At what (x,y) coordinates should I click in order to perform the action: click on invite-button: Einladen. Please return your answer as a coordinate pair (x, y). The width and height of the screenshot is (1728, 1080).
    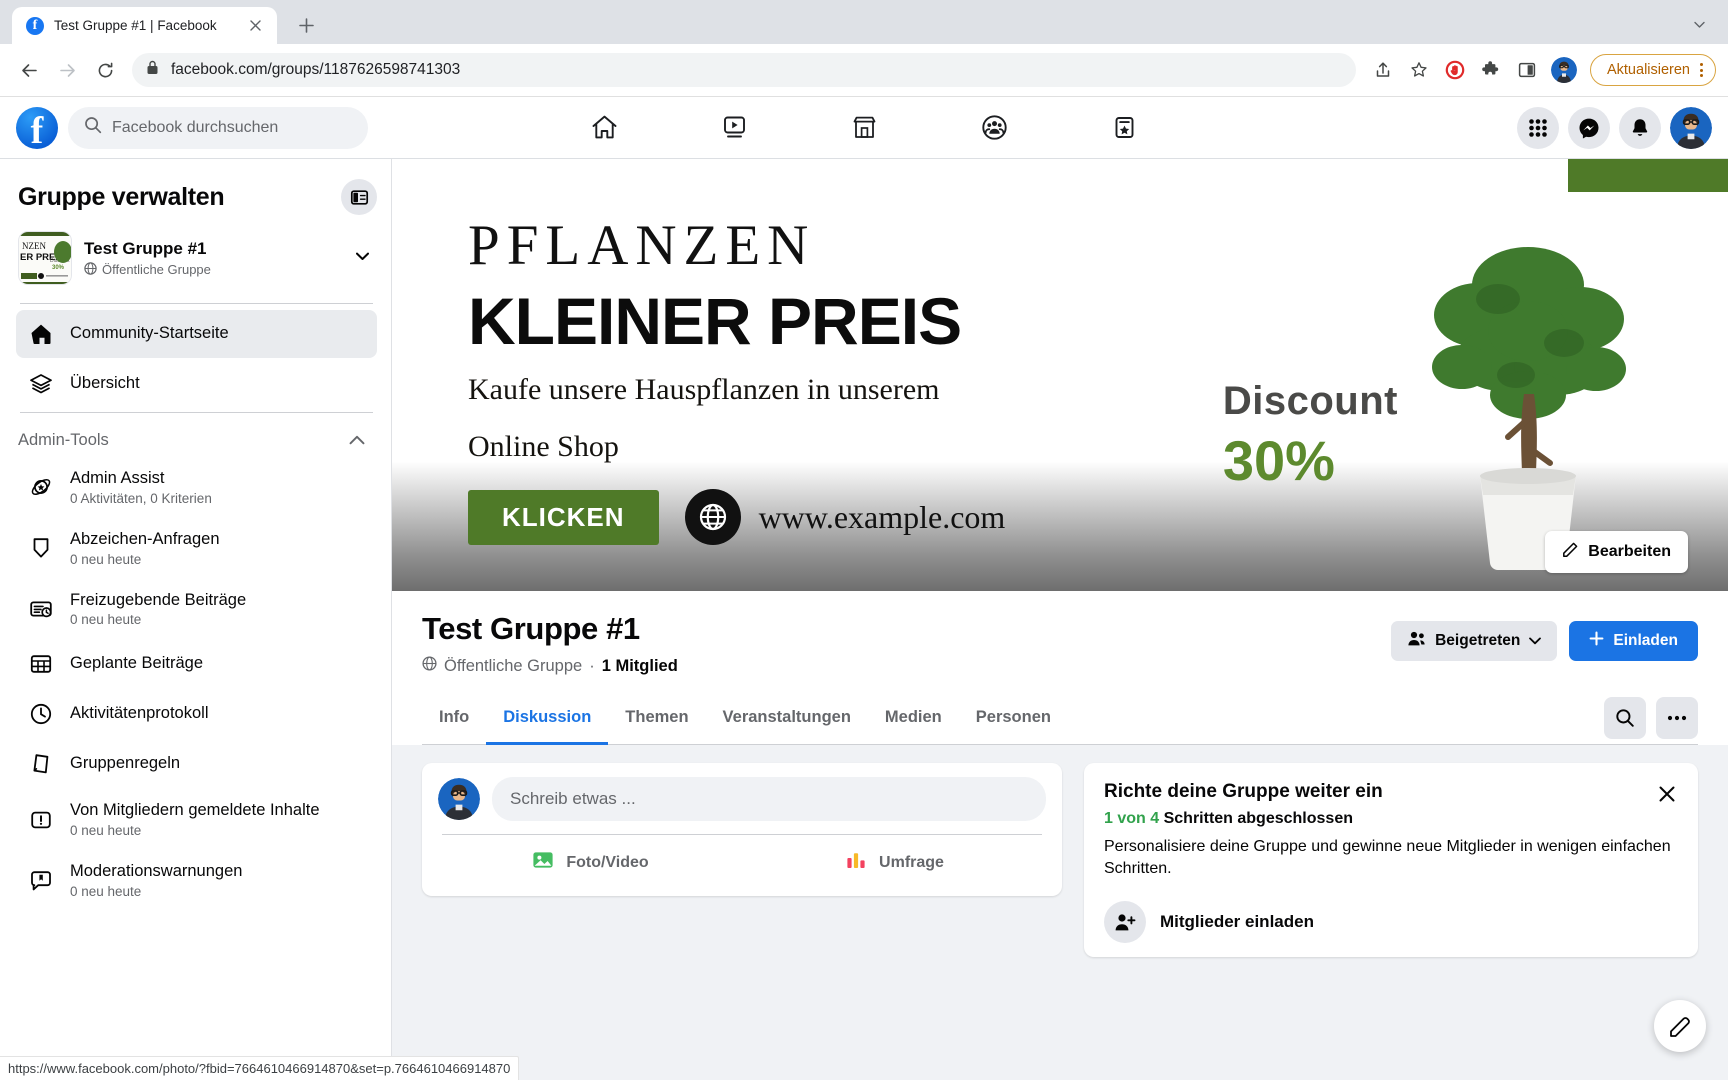
    Looking at the image, I should click on (1633, 641).